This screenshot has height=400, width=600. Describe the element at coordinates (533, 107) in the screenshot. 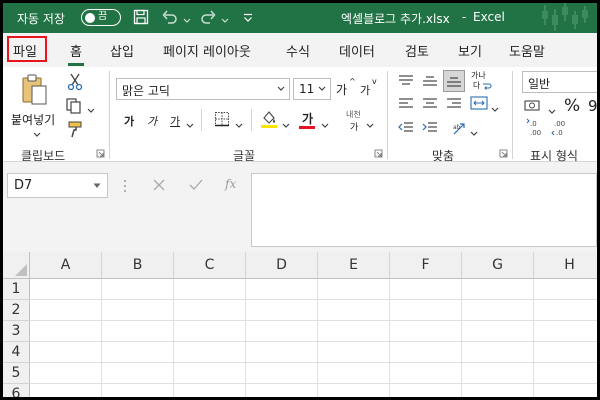

I see `currency-icon` at that location.